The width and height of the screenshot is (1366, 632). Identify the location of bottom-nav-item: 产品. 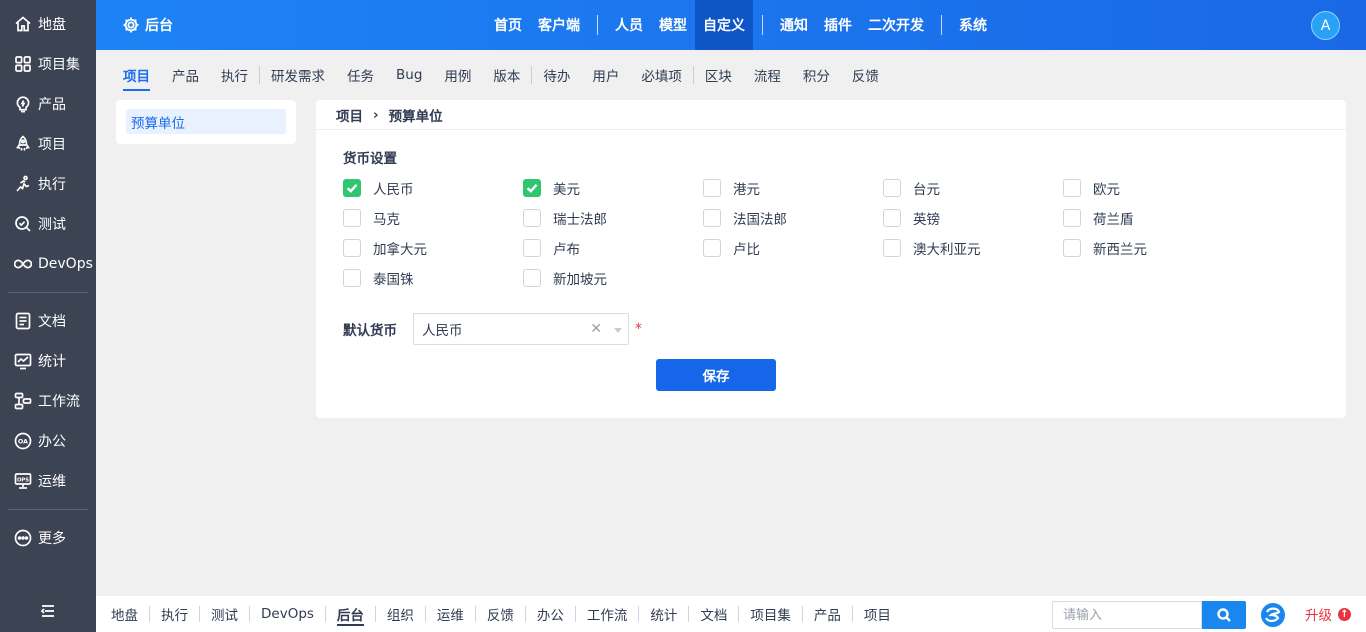
(827, 614).